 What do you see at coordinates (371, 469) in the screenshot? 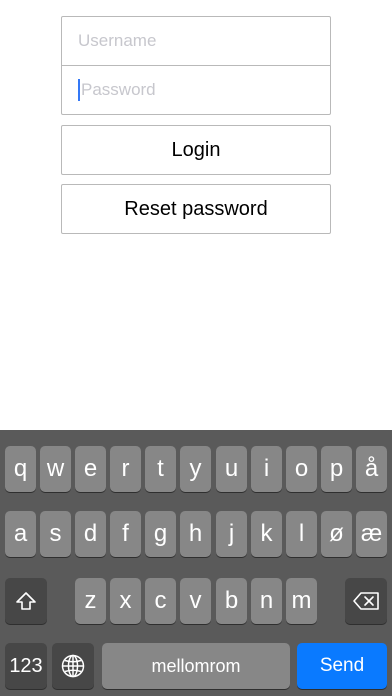
I see `key-a-ring: å` at bounding box center [371, 469].